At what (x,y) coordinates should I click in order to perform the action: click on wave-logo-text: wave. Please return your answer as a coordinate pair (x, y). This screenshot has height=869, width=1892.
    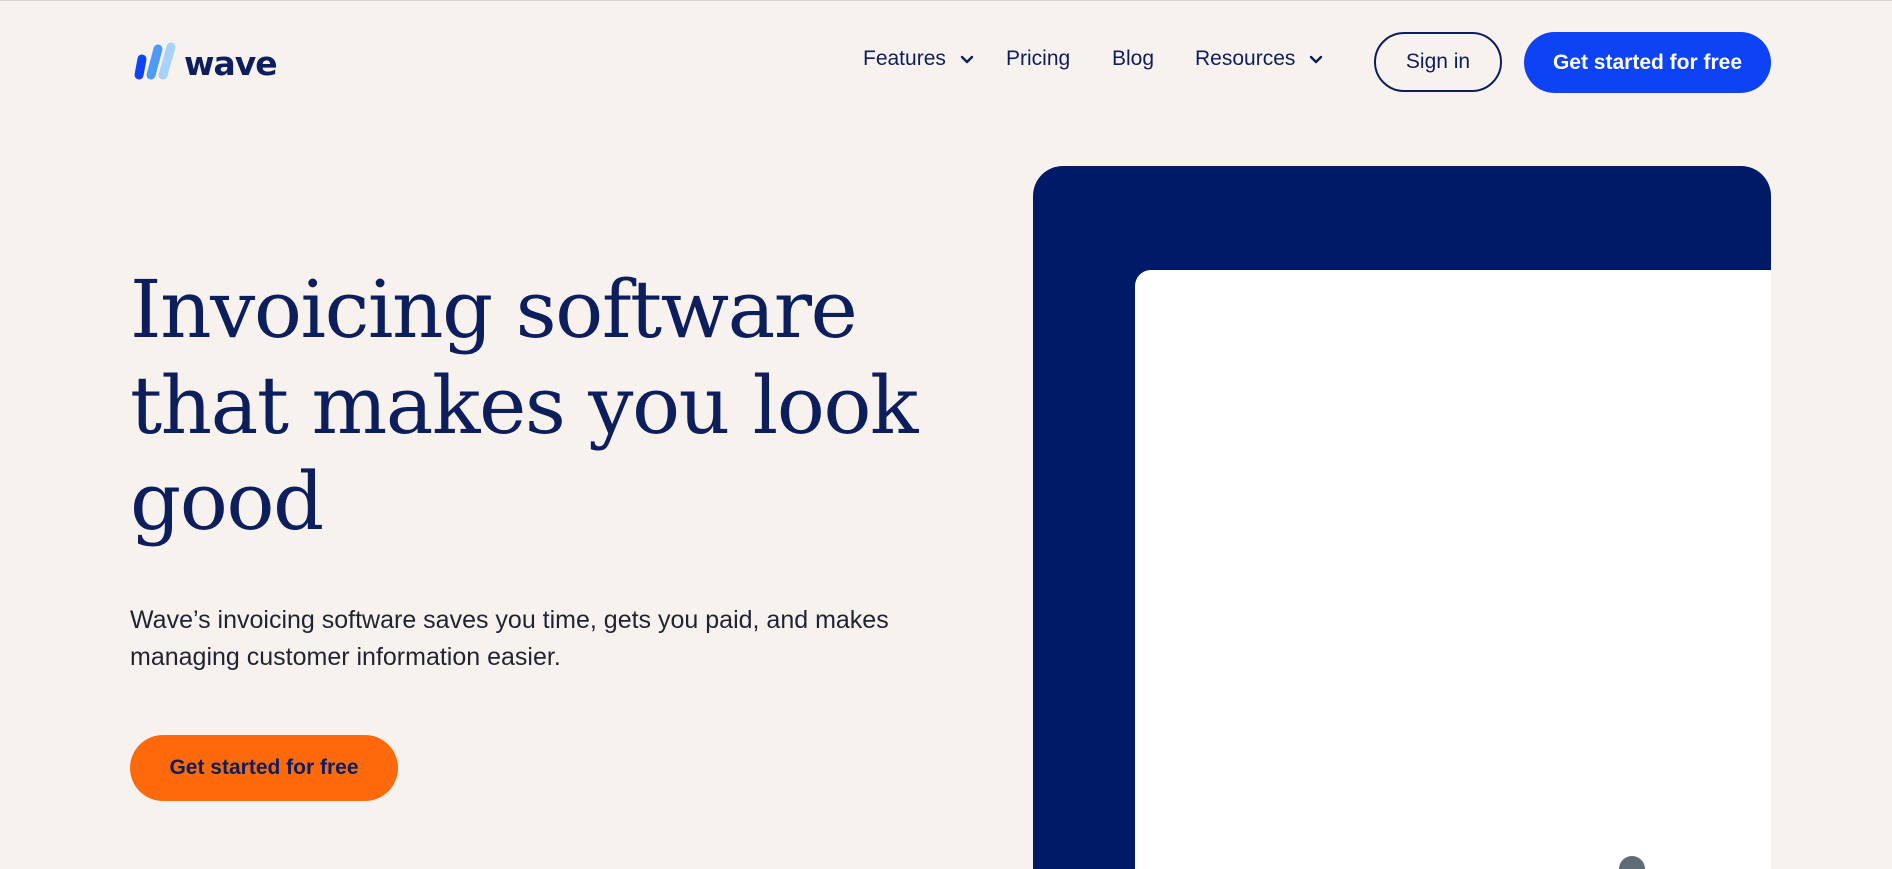
    Looking at the image, I should click on (231, 63).